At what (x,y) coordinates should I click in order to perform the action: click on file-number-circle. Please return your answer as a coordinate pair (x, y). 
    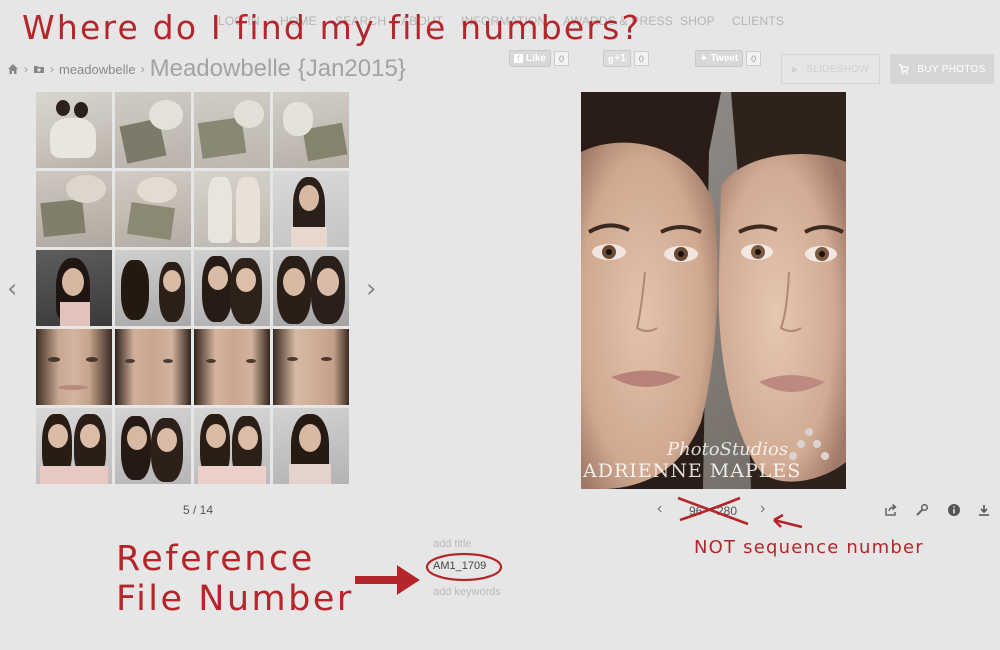
    Looking at the image, I should click on (464, 567).